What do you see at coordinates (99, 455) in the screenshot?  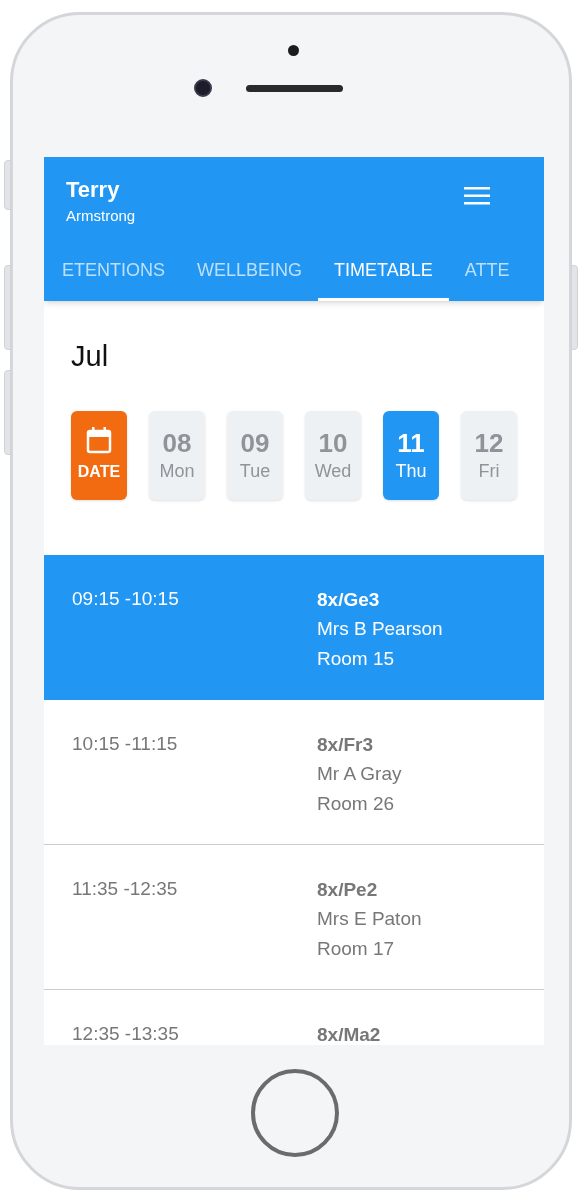 I see `date-picker-button: DATE` at bounding box center [99, 455].